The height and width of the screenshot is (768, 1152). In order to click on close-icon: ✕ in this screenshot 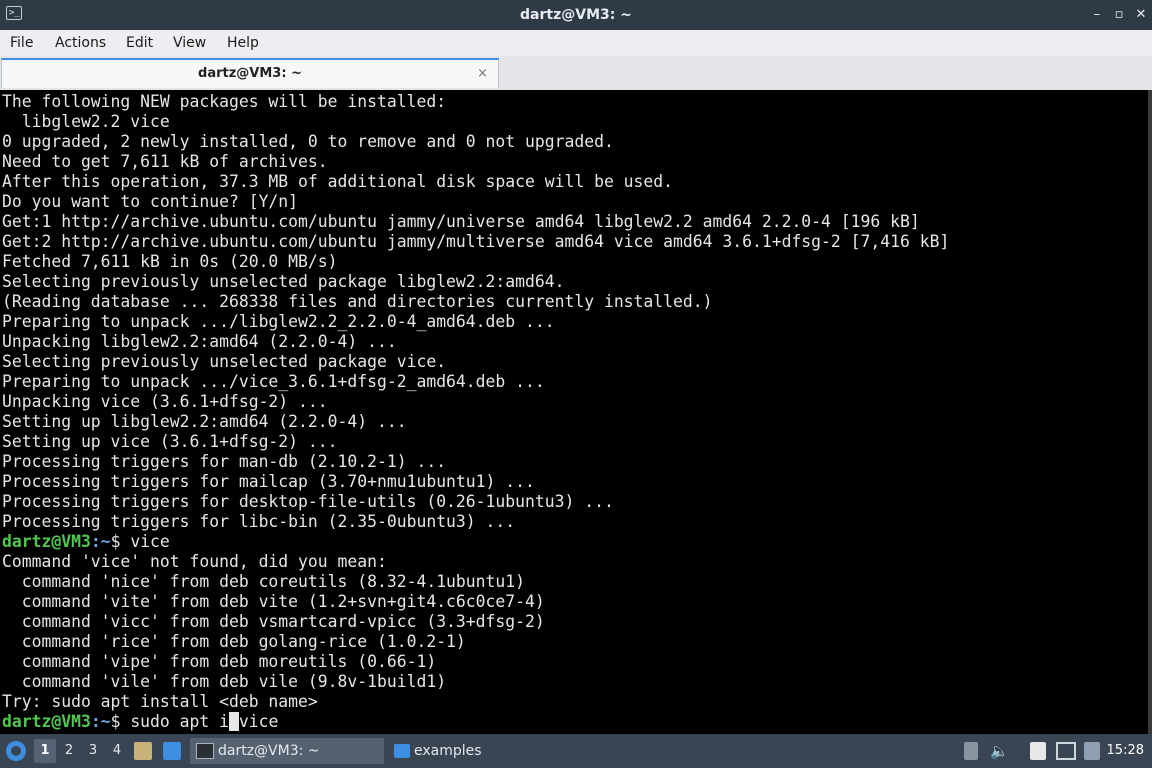, I will do `click(1141, 15)`.